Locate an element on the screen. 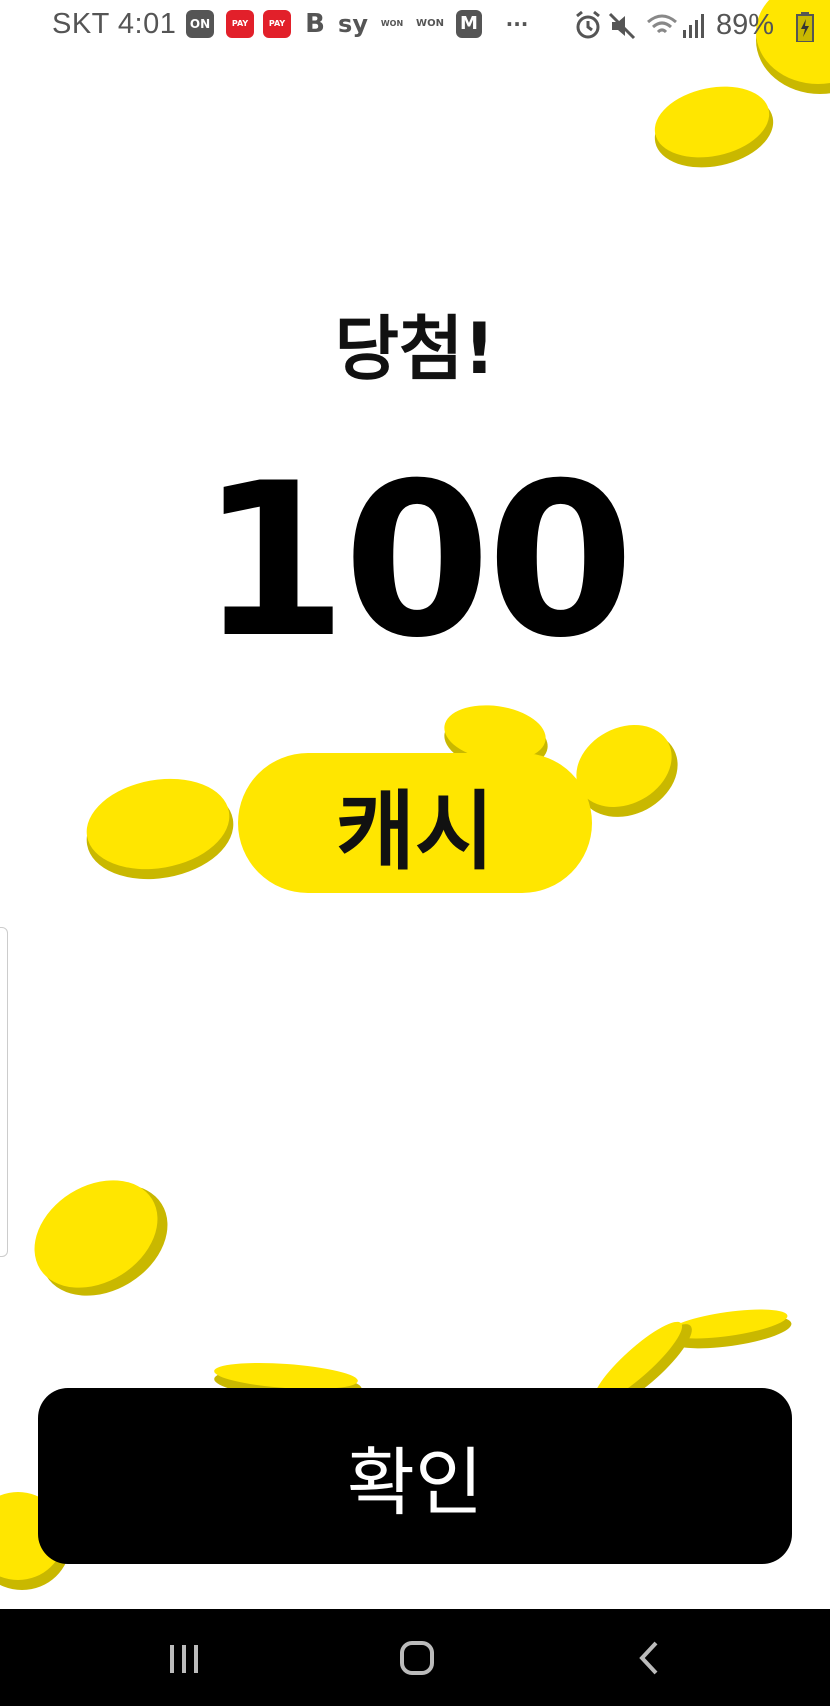  sy-app-icon: sy is located at coordinates (353, 24).